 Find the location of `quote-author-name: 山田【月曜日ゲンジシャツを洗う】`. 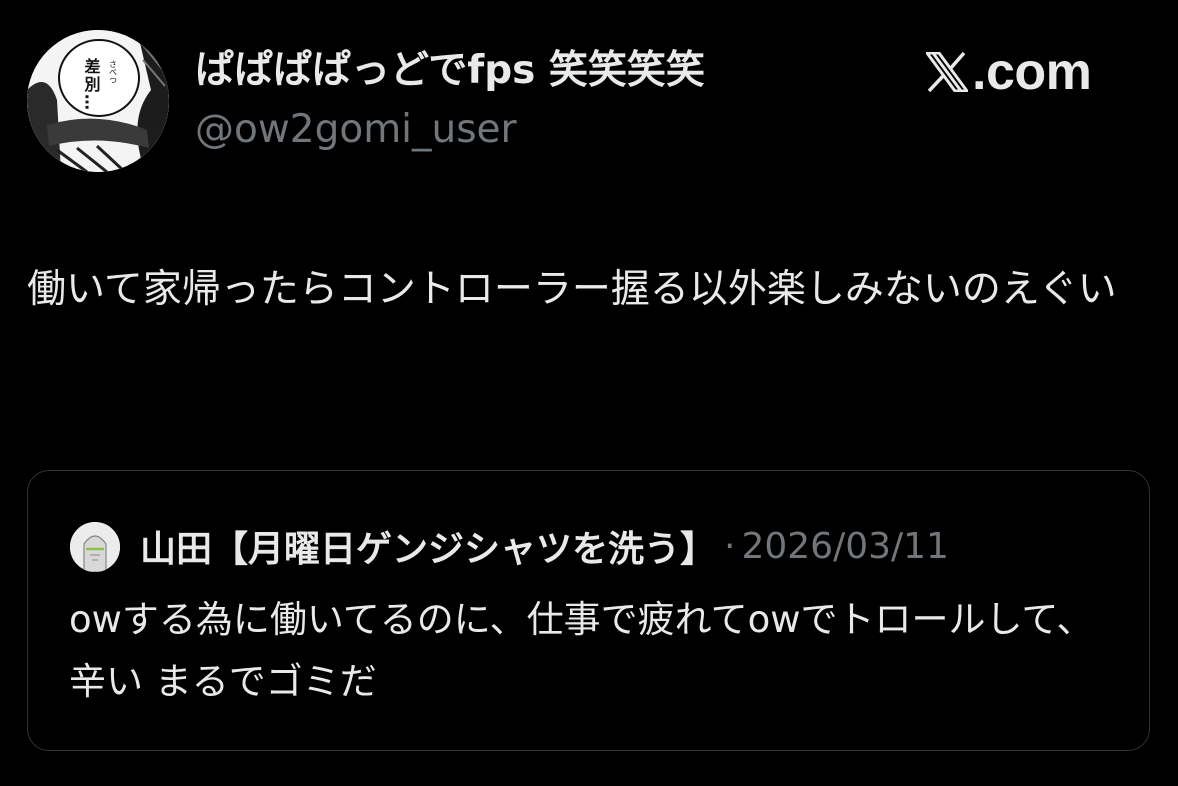

quote-author-name: 山田【月曜日ゲンジシャツを洗う】 is located at coordinates (428, 546).